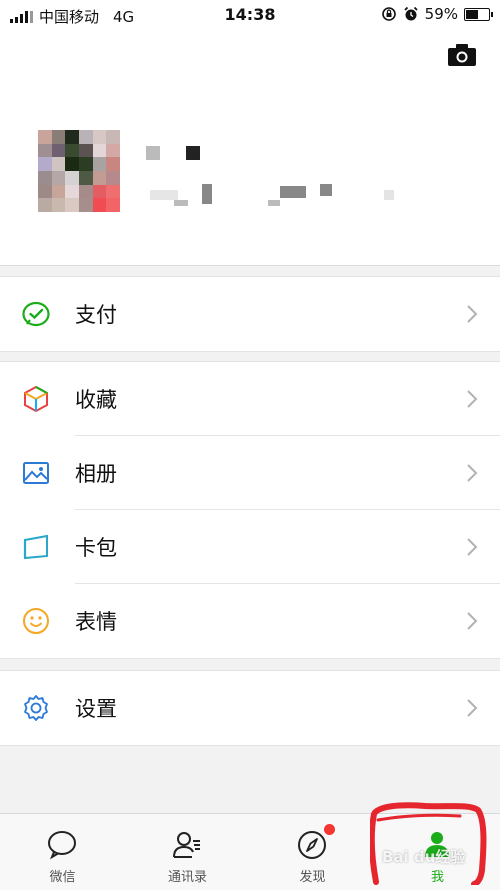 This screenshot has width=500, height=890. I want to click on tab-discover: 发现, so click(312, 852).